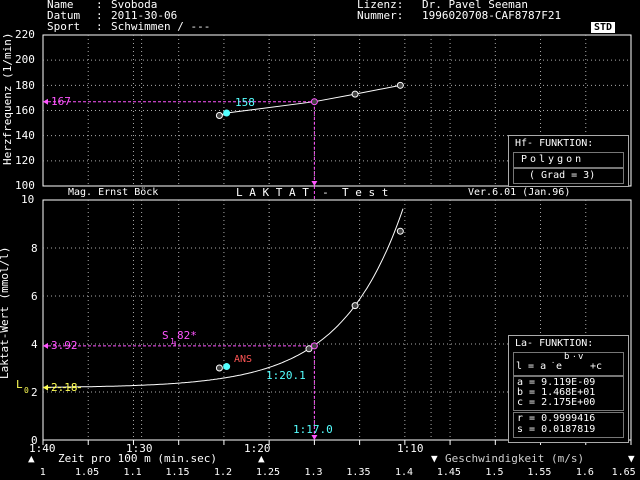 The width and height of the screenshot is (640, 480). What do you see at coordinates (223, 472) in the screenshot?
I see `speed-tick-label: 1.2` at bounding box center [223, 472].